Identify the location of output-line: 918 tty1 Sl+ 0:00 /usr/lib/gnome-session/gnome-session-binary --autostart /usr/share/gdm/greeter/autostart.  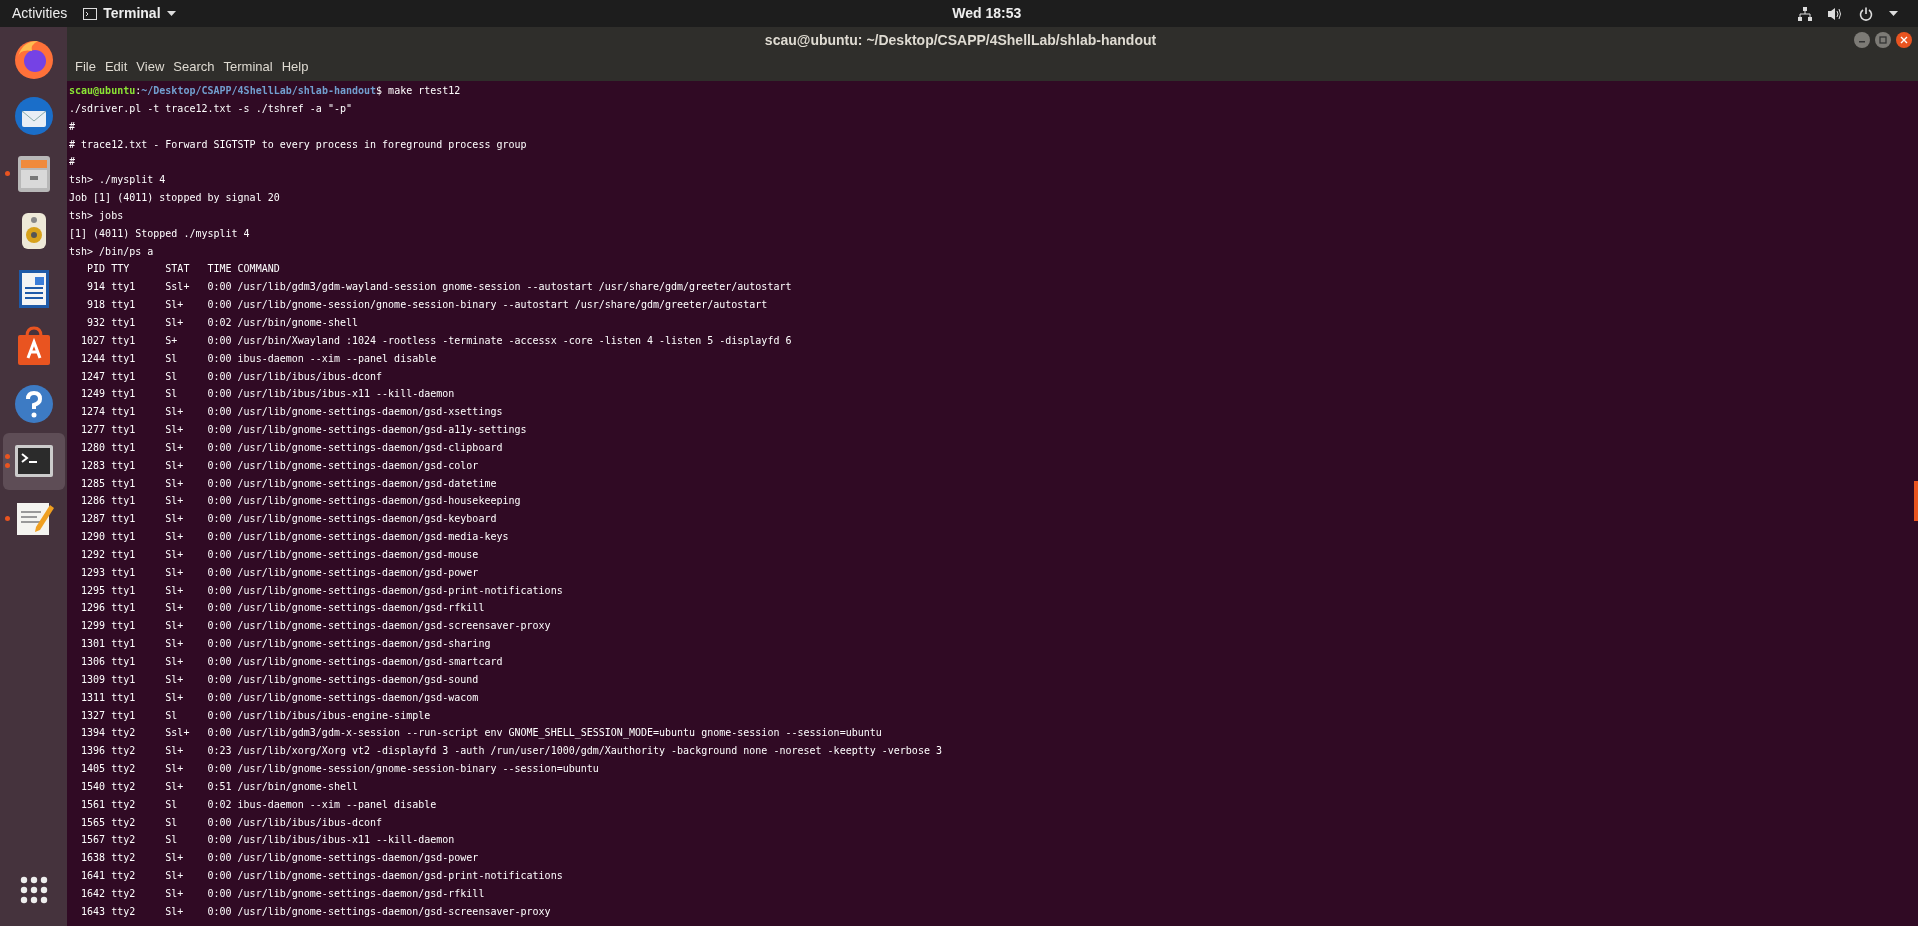
(427, 305).